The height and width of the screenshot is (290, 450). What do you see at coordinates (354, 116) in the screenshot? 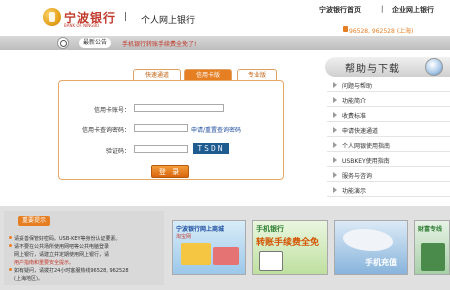
I see `help-item-label: 收费标准` at bounding box center [354, 116].